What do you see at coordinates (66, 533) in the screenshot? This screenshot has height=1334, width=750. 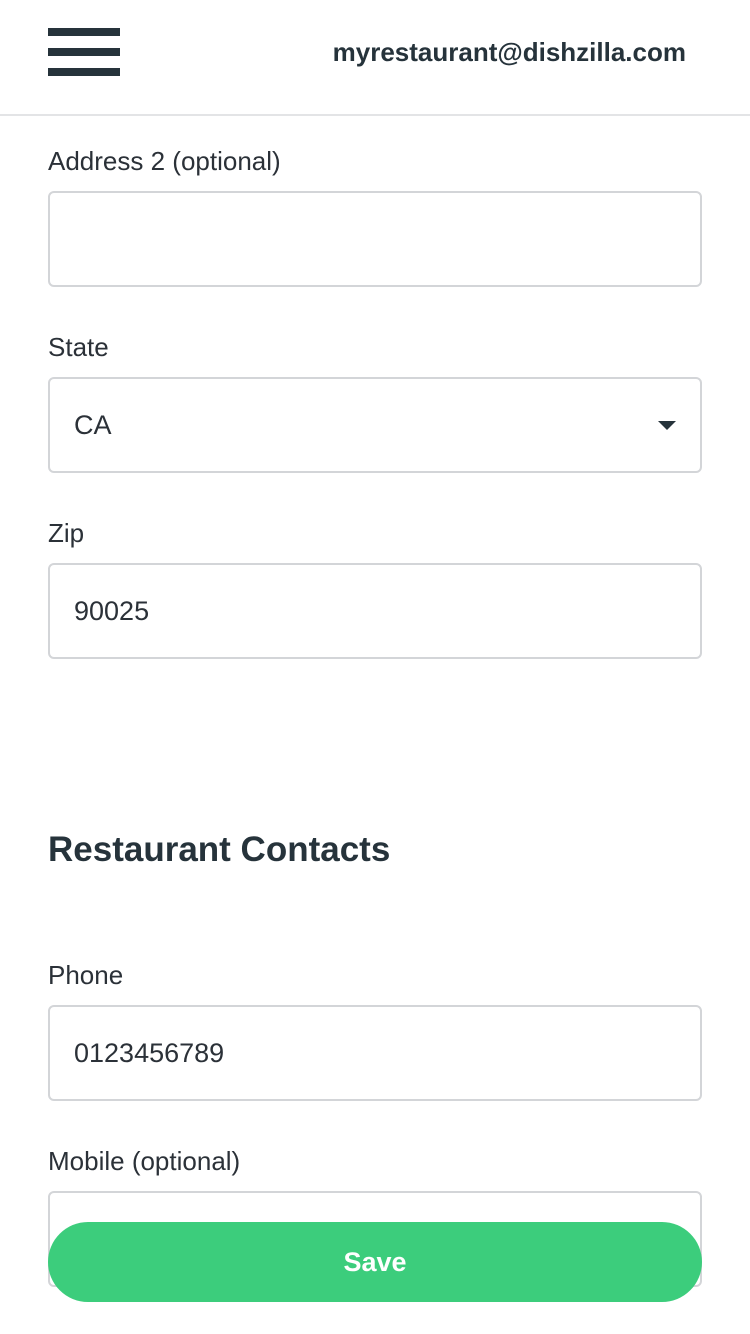 I see `zip-label: Zip` at bounding box center [66, 533].